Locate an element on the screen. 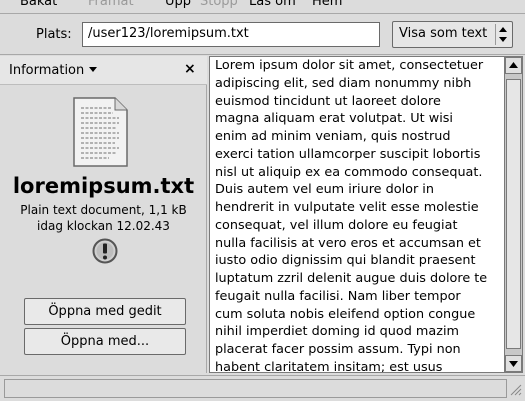 The width and height of the screenshot is (525, 401). scrollbar-thumb is located at coordinates (513, 214).